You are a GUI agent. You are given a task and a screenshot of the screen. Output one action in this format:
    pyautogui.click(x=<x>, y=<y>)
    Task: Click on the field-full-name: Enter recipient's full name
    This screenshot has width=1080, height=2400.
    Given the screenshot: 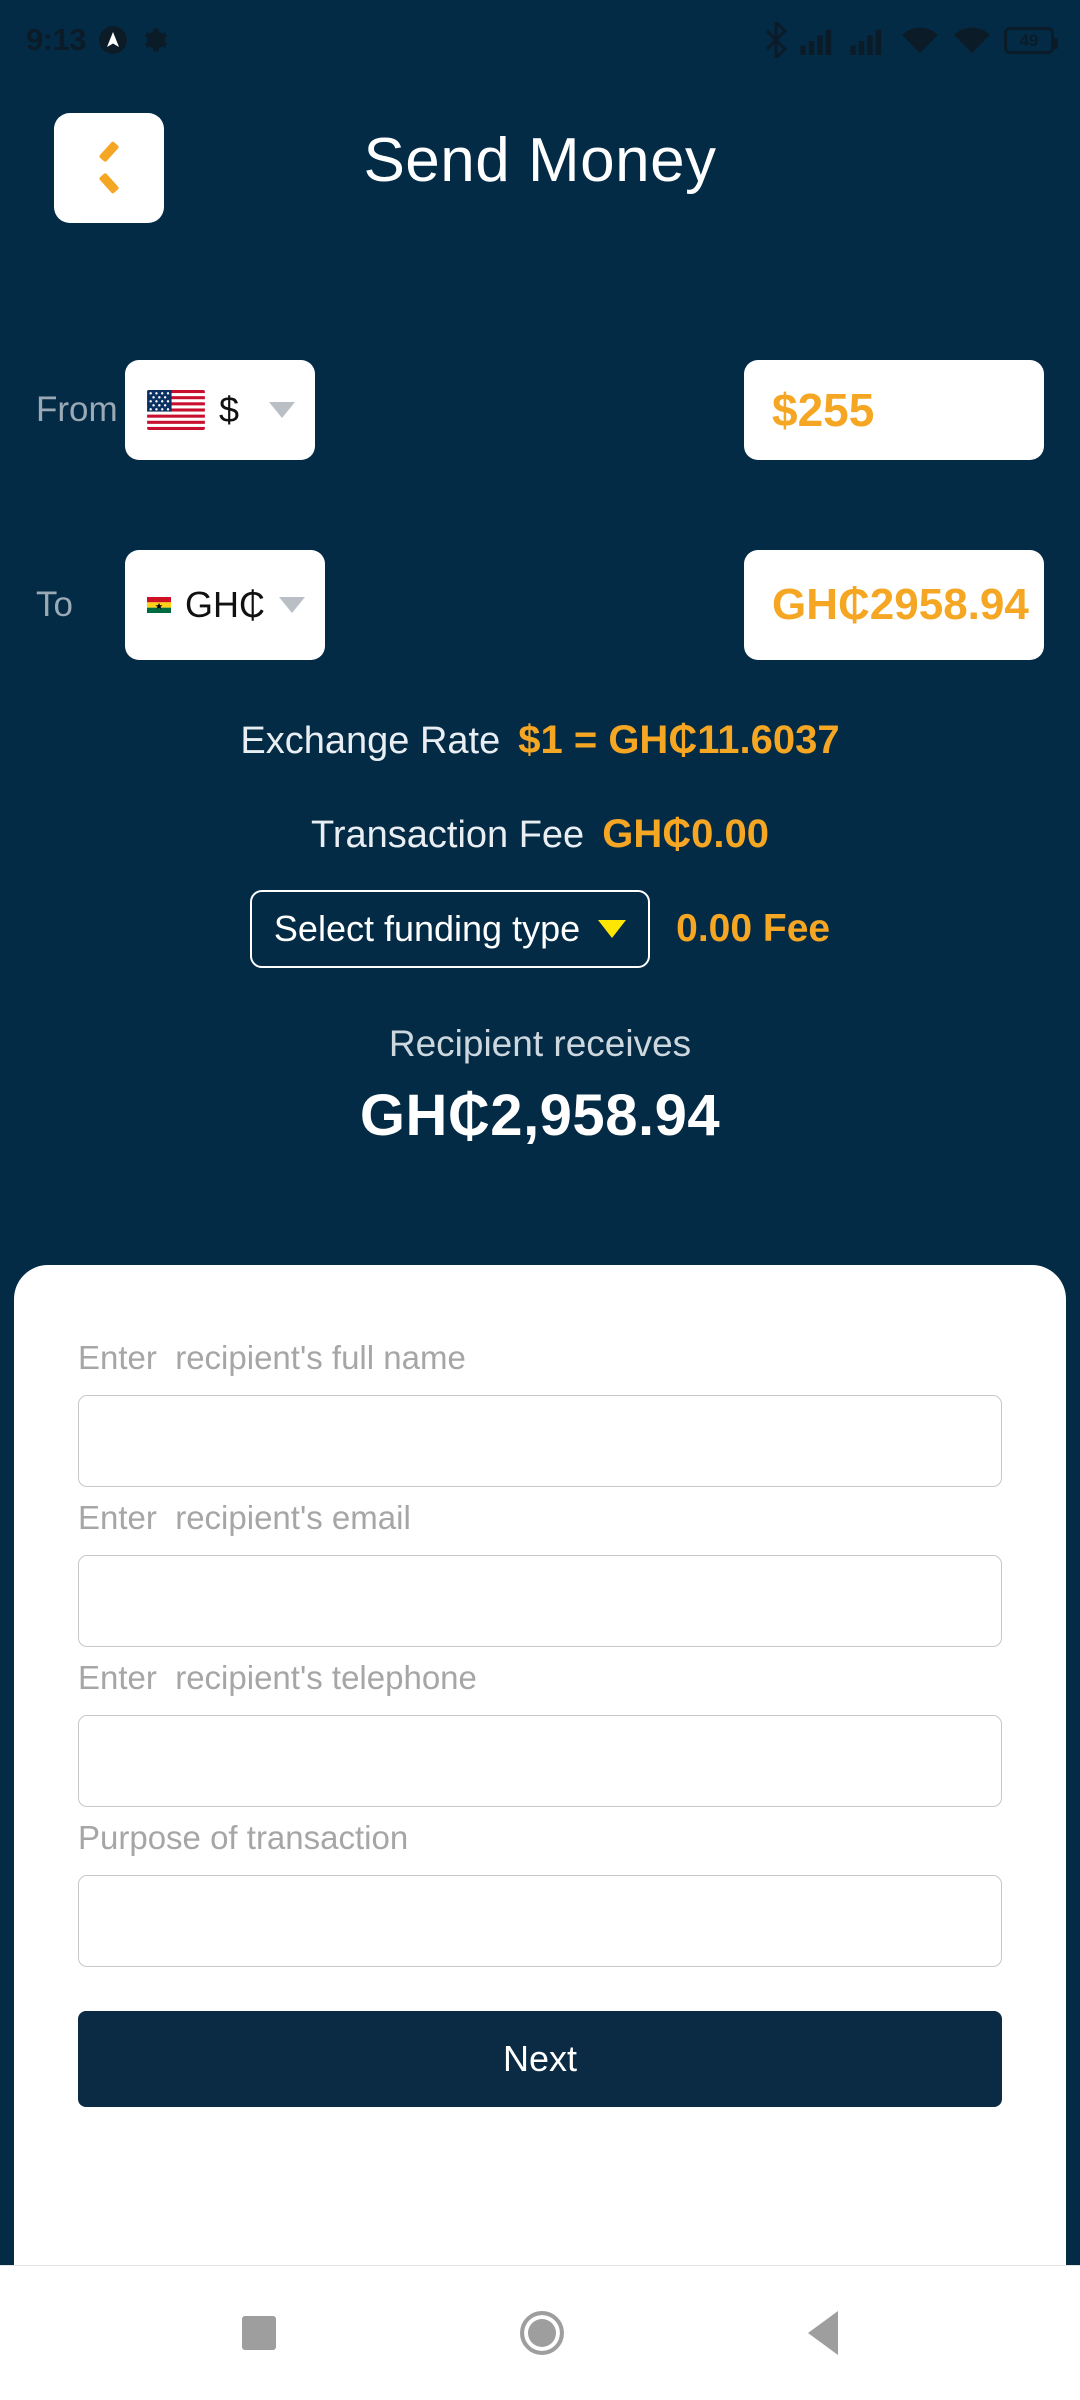 What is the action you would take?
    pyautogui.click(x=540, y=1413)
    